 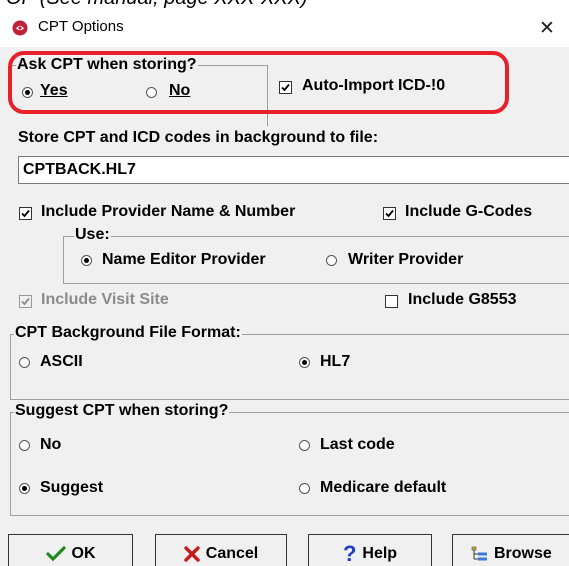 I want to click on ok-label: OK, so click(x=83, y=553).